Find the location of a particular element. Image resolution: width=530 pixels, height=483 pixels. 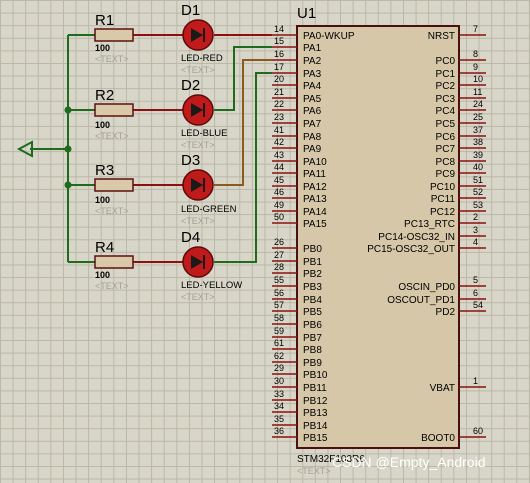

pin-number: 44 is located at coordinates (279, 167).